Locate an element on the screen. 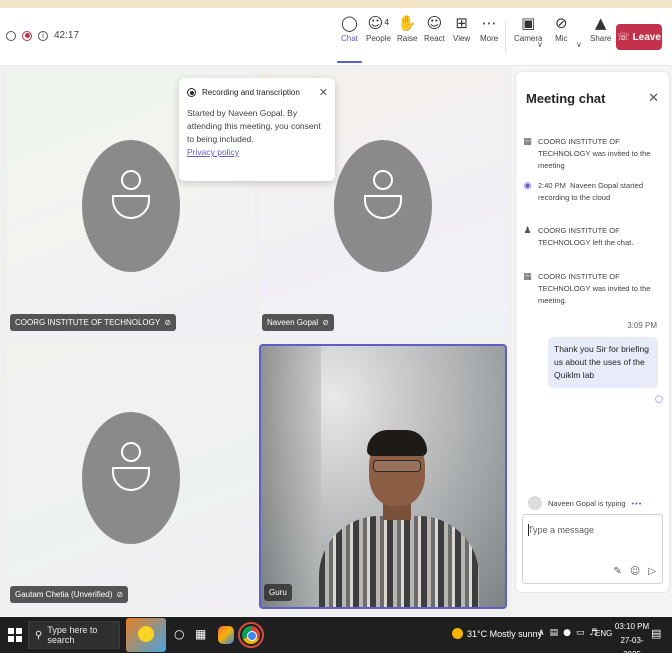 This screenshot has height=653, width=672. shield-icon is located at coordinates (11, 35).